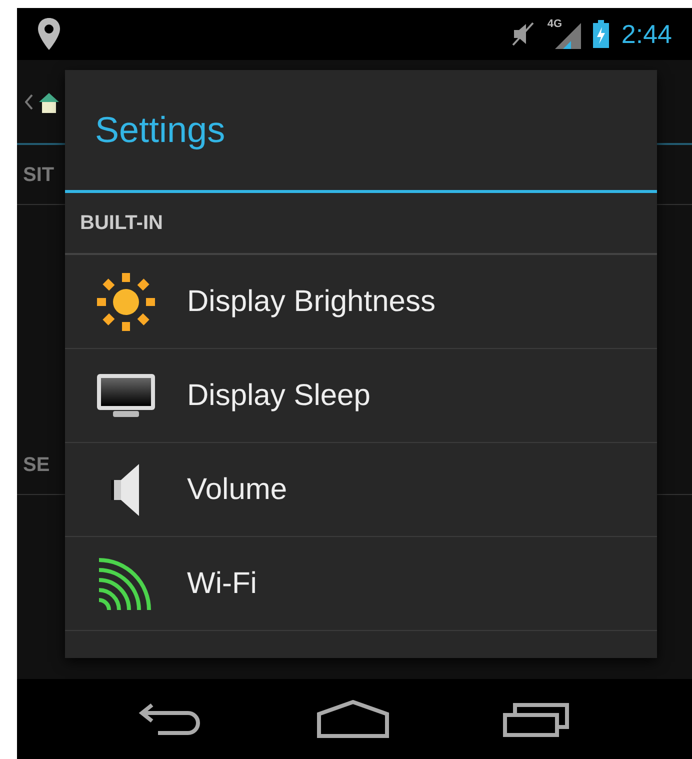  What do you see at coordinates (361, 584) in the screenshot?
I see `settings-item: Wi-Fi` at bounding box center [361, 584].